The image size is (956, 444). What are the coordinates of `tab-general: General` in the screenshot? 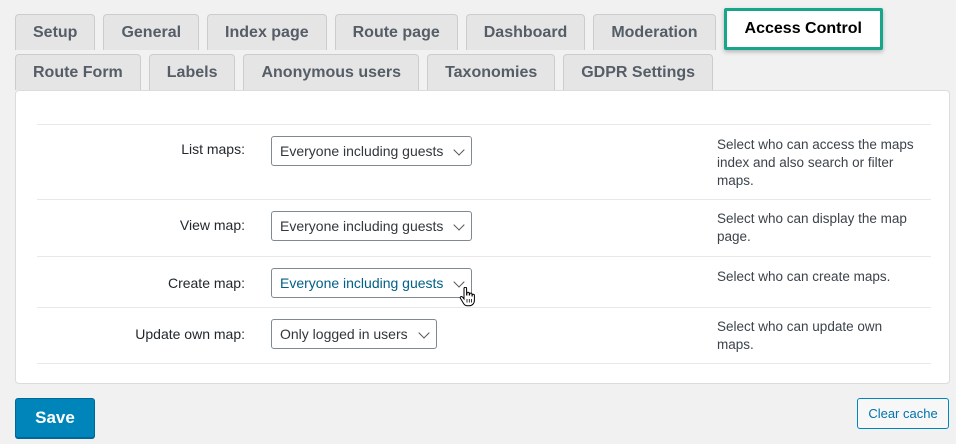 It's located at (151, 32).